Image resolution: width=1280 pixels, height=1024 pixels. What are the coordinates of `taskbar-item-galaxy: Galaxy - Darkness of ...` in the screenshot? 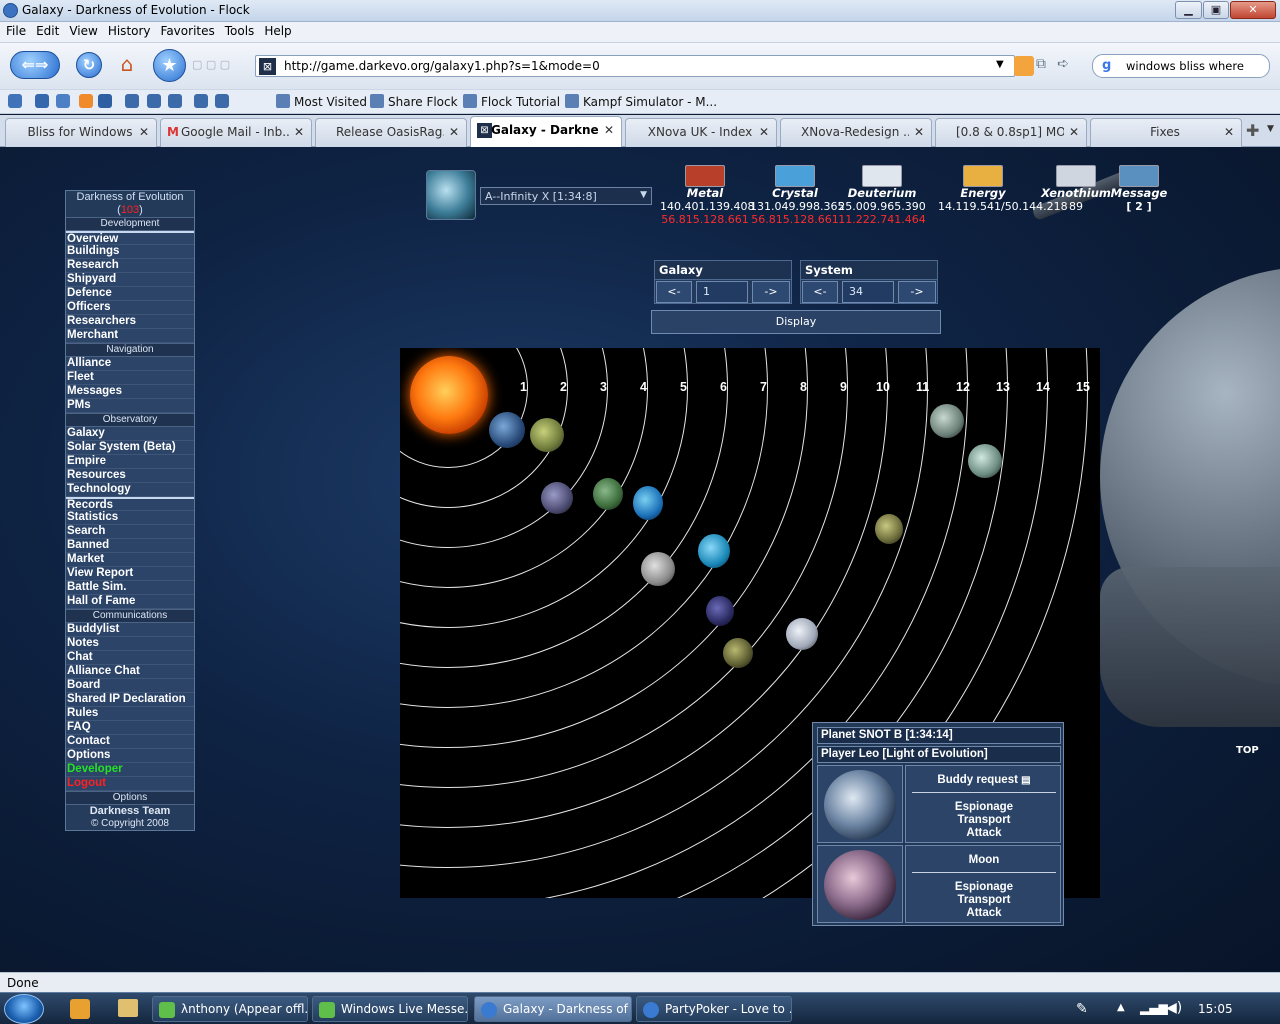 It's located at (553, 1009).